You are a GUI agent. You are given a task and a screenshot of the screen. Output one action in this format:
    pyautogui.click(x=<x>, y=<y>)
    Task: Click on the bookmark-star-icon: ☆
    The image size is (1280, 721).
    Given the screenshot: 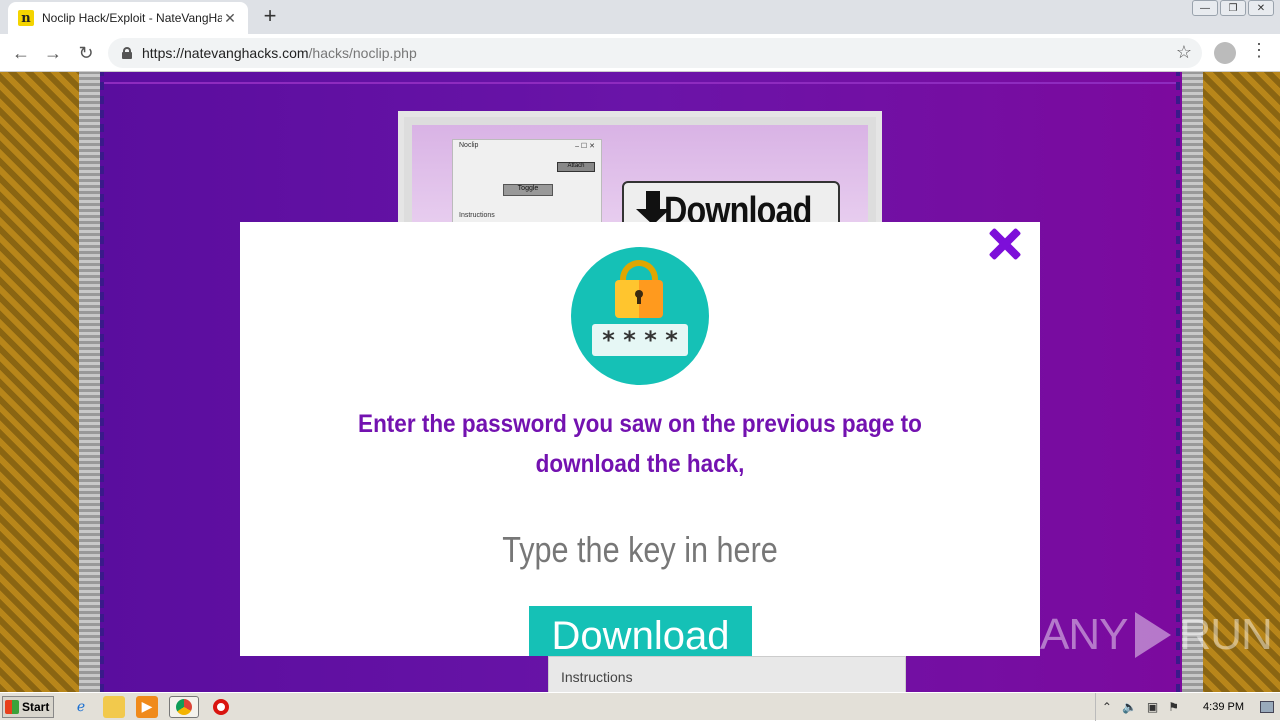 What is the action you would take?
    pyautogui.click(x=1184, y=52)
    